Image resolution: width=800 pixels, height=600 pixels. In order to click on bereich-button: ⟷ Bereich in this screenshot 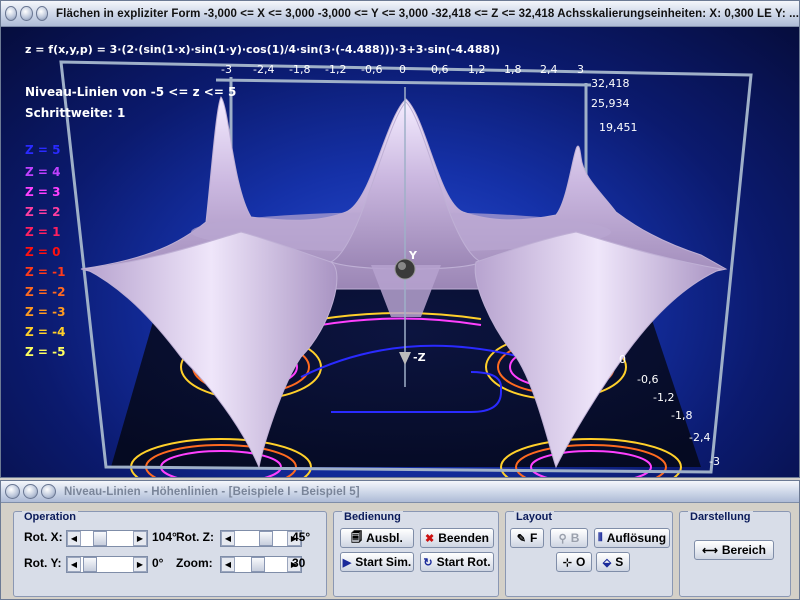, I will do `click(734, 550)`.